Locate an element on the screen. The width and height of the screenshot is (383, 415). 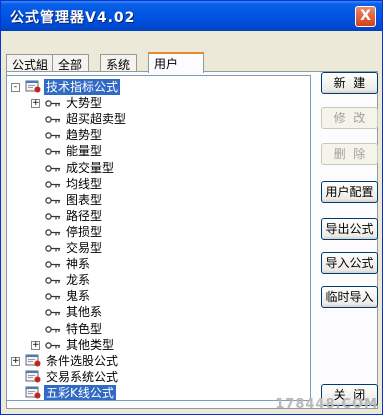
tab-formula-group: 公式組 is located at coordinates (31, 63).